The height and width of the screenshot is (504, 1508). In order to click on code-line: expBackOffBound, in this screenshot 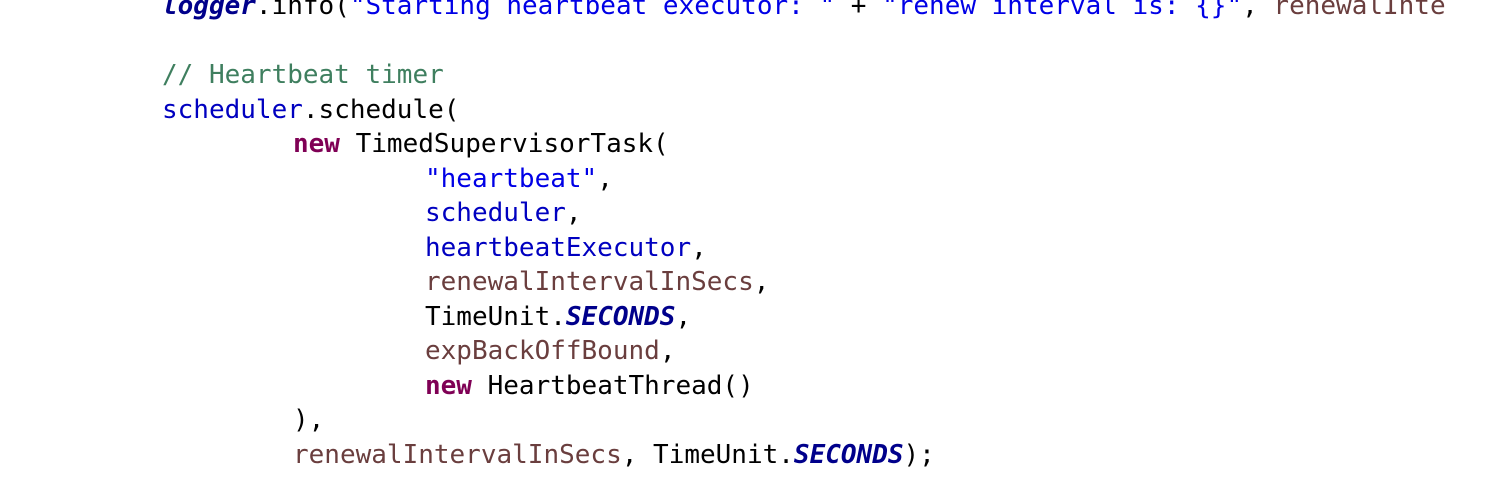, I will do `click(550, 351)`.